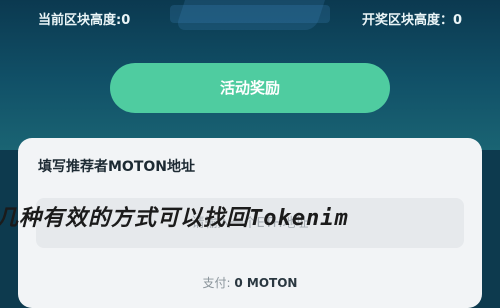 The height and width of the screenshot is (308, 500). What do you see at coordinates (80, 20) in the screenshot?
I see `current-block-label: 当前区块高度:` at bounding box center [80, 20].